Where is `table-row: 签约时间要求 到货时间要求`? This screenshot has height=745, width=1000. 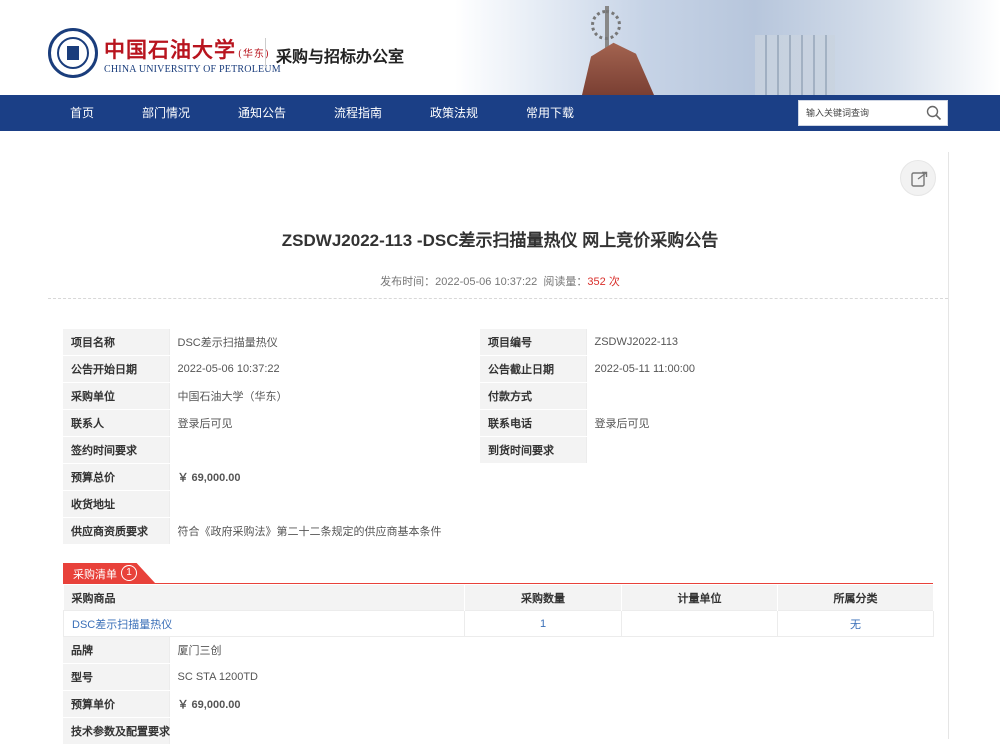 table-row: 签约时间要求 到货时间要求 is located at coordinates (498, 450).